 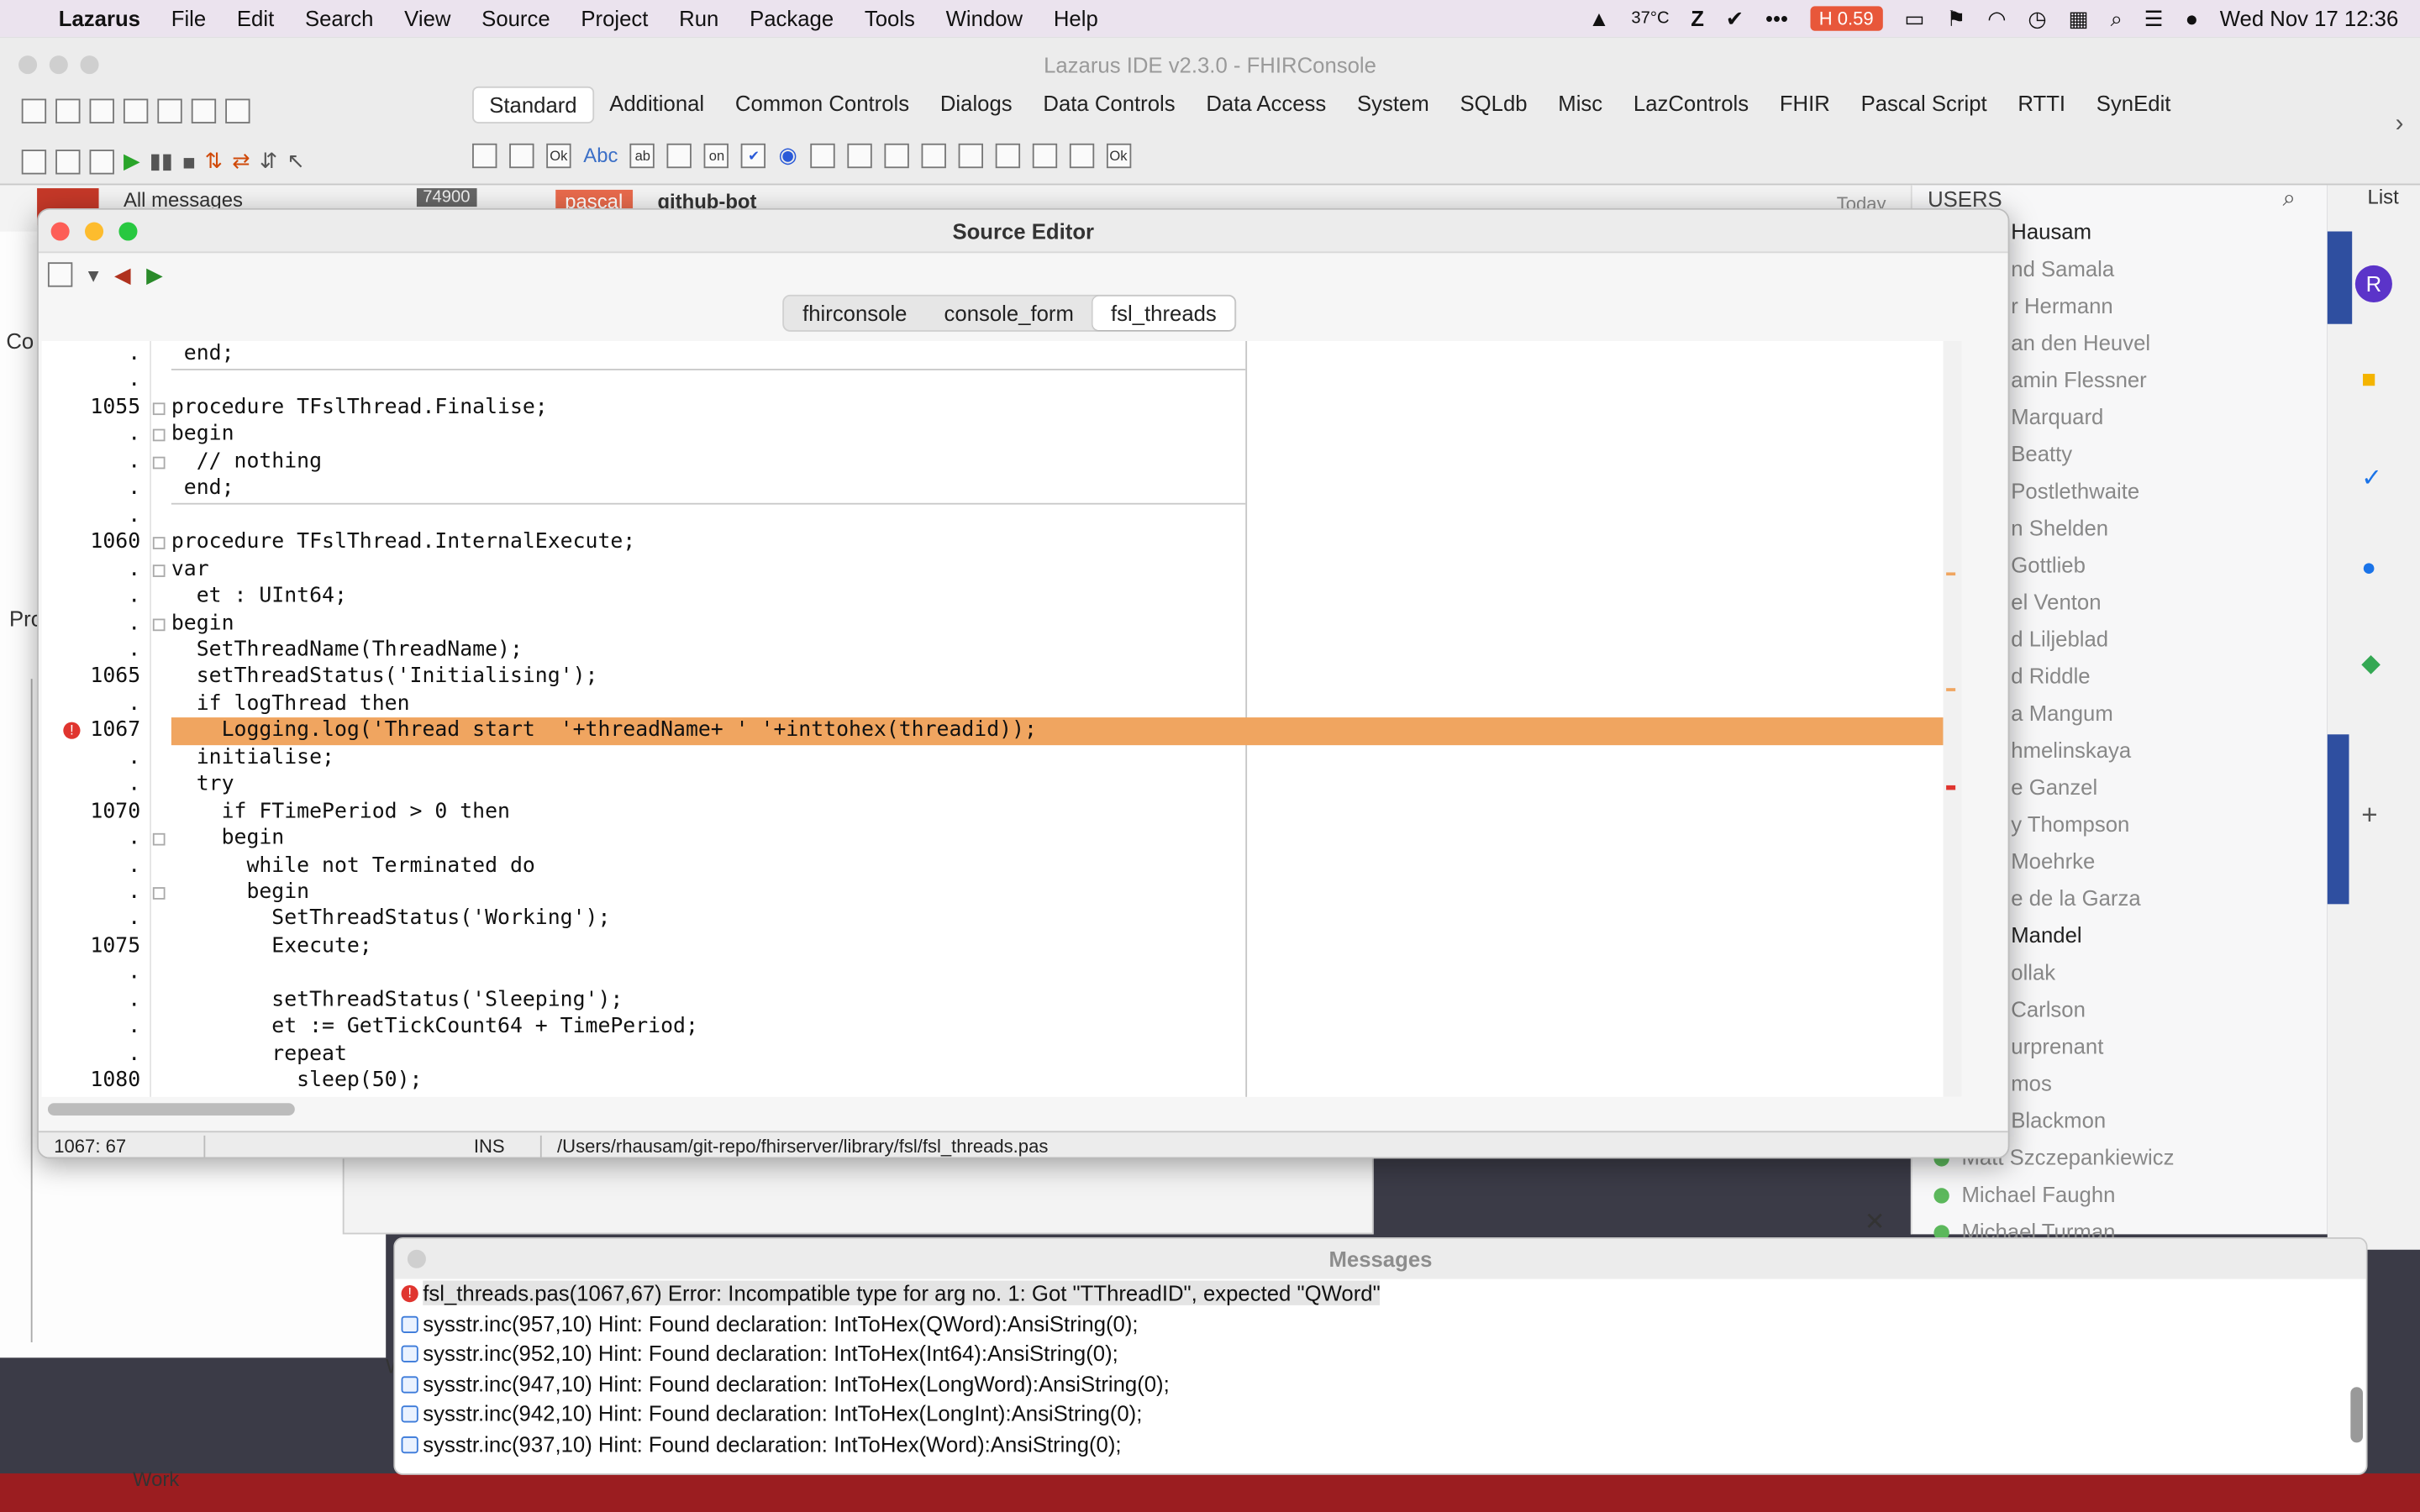 I want to click on clock: Wed Nov 17 12:36, so click(x=2309, y=18).